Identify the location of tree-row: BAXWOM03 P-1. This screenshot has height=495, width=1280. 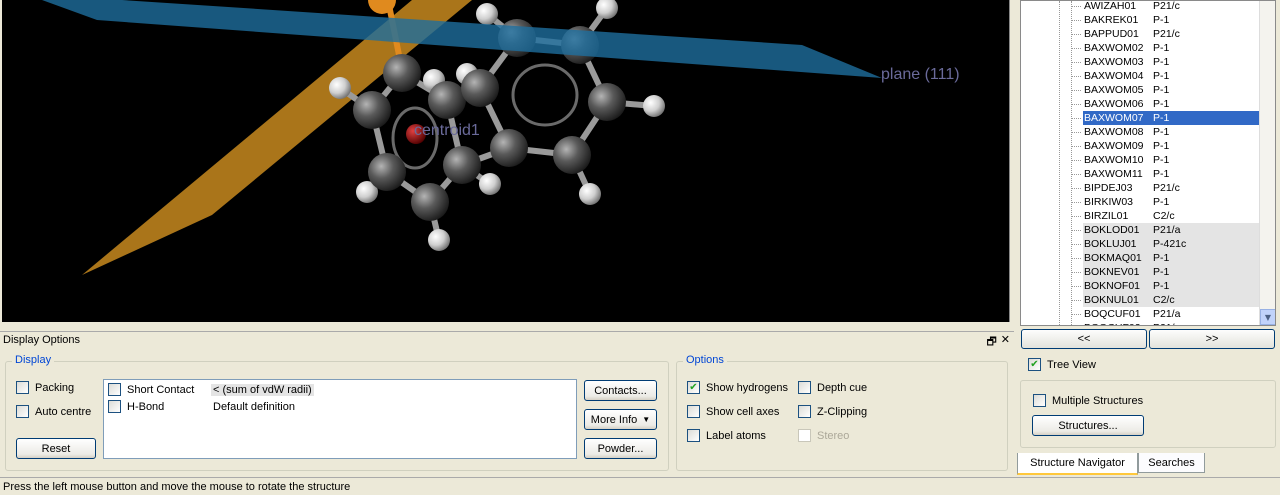
(1165, 62).